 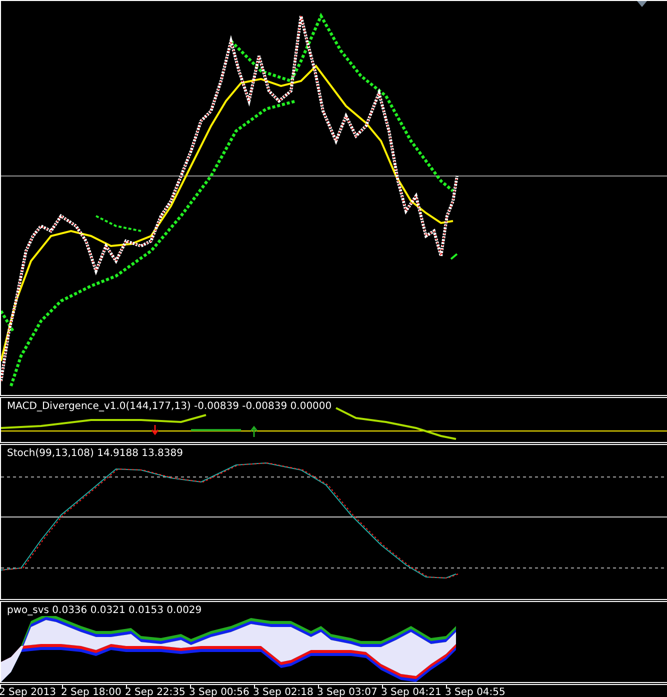 What do you see at coordinates (347, 692) in the screenshot?
I see `time-axis-label: 3 Sep 03:07` at bounding box center [347, 692].